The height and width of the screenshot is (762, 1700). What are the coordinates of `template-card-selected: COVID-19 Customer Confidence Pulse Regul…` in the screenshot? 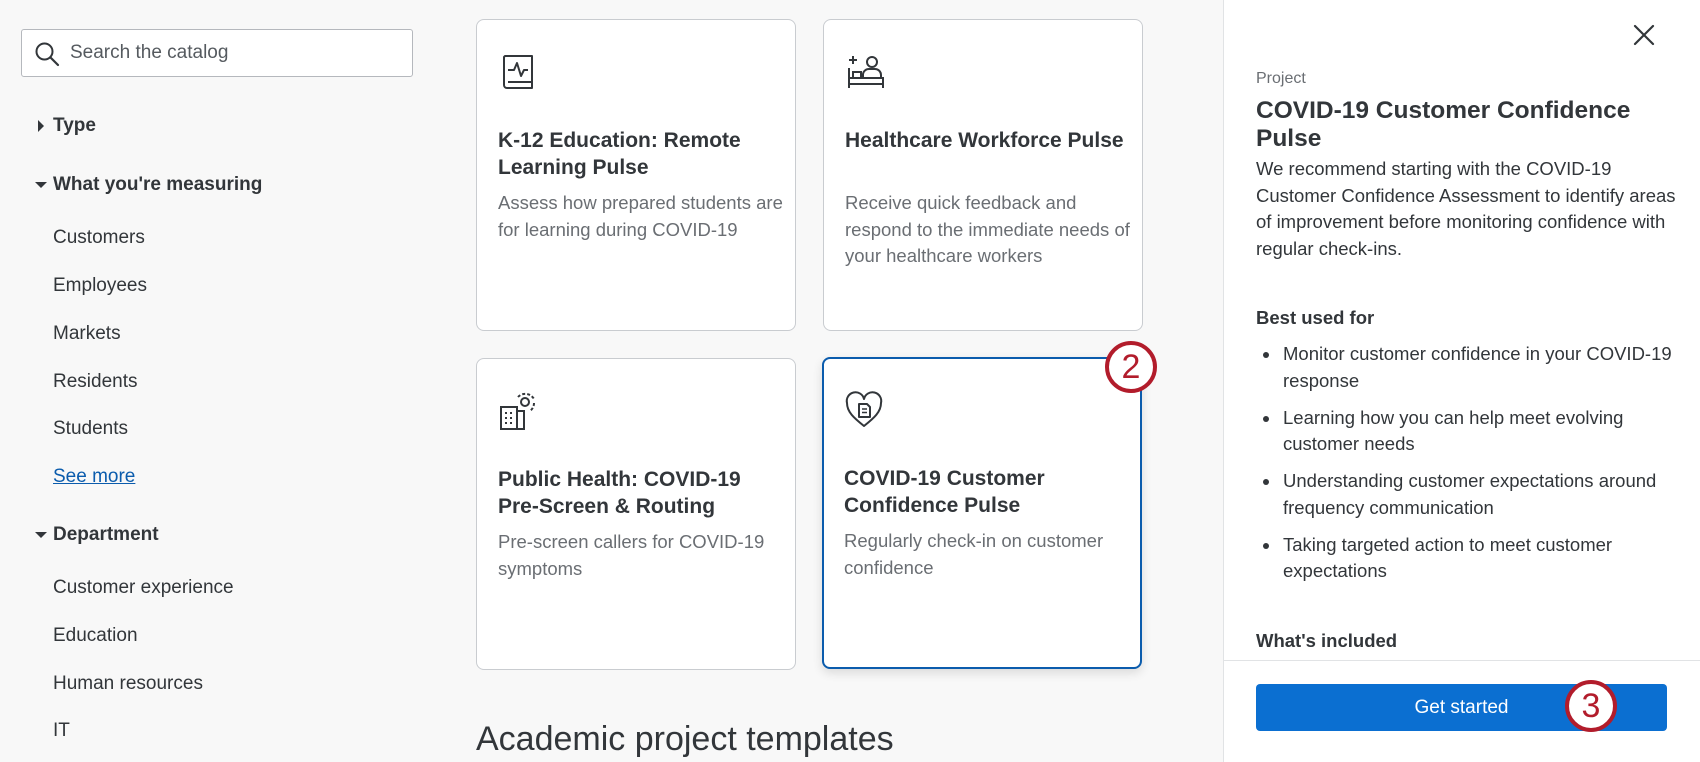 It's located at (982, 513).